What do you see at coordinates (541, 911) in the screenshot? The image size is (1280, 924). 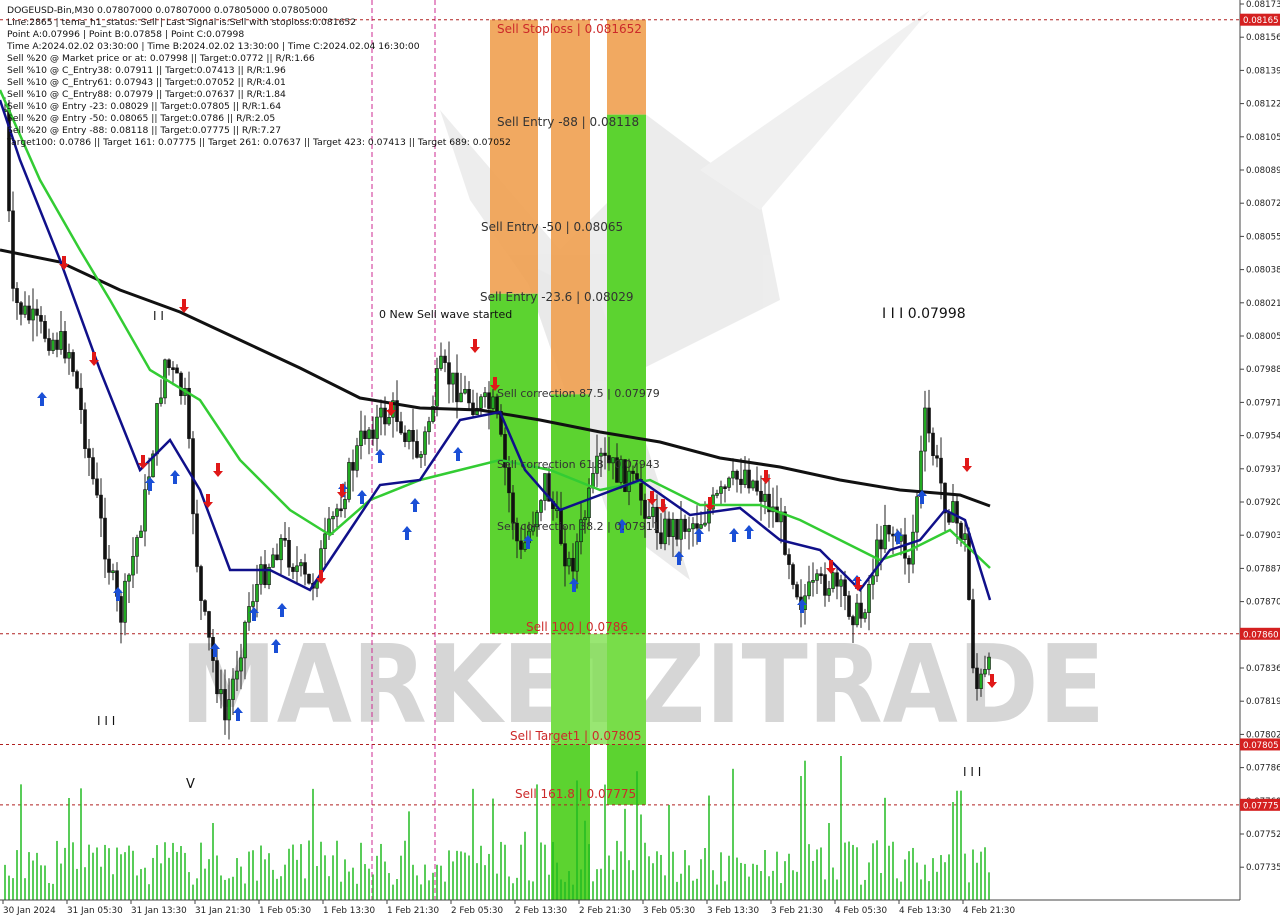 I see `x-tick-label: 2 Feb 13:30` at bounding box center [541, 911].